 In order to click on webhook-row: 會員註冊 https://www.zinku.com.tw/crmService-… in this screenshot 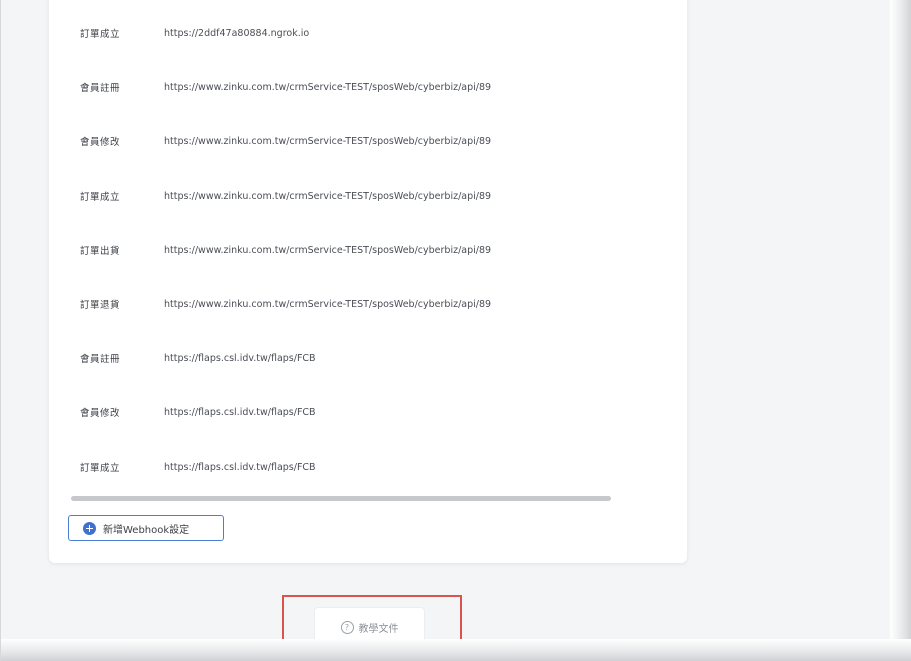, I will do `click(359, 87)`.